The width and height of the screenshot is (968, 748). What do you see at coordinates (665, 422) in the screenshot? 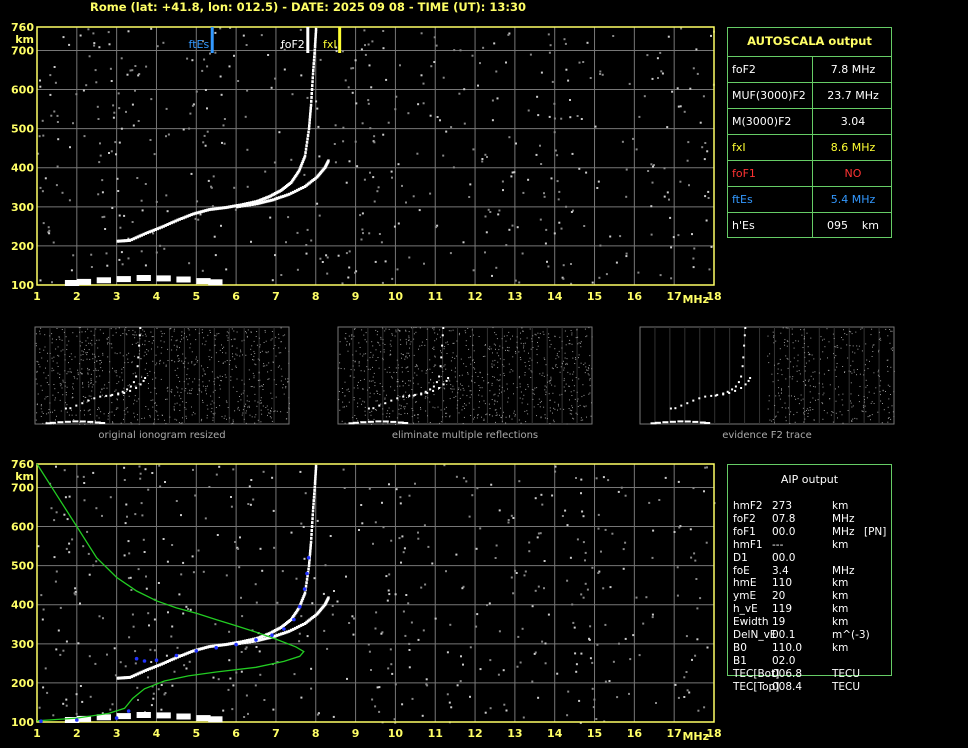
I see `thumb-e-layer` at bounding box center [665, 422].